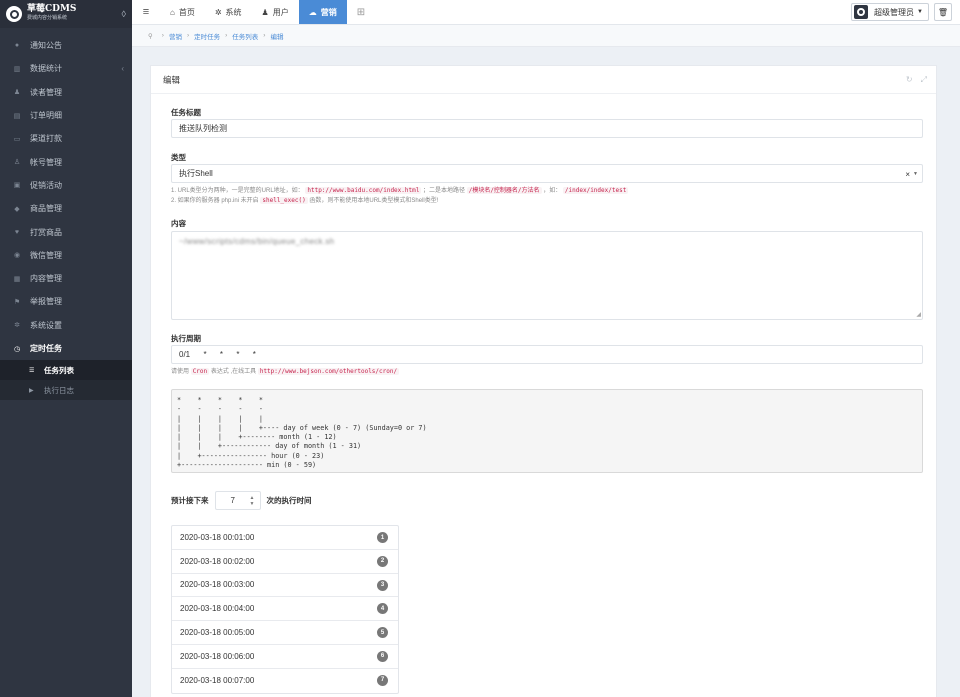 The height and width of the screenshot is (697, 960). What do you see at coordinates (66, 231) in the screenshot?
I see `sidebar-item: ♥ 打赏商品` at bounding box center [66, 231].